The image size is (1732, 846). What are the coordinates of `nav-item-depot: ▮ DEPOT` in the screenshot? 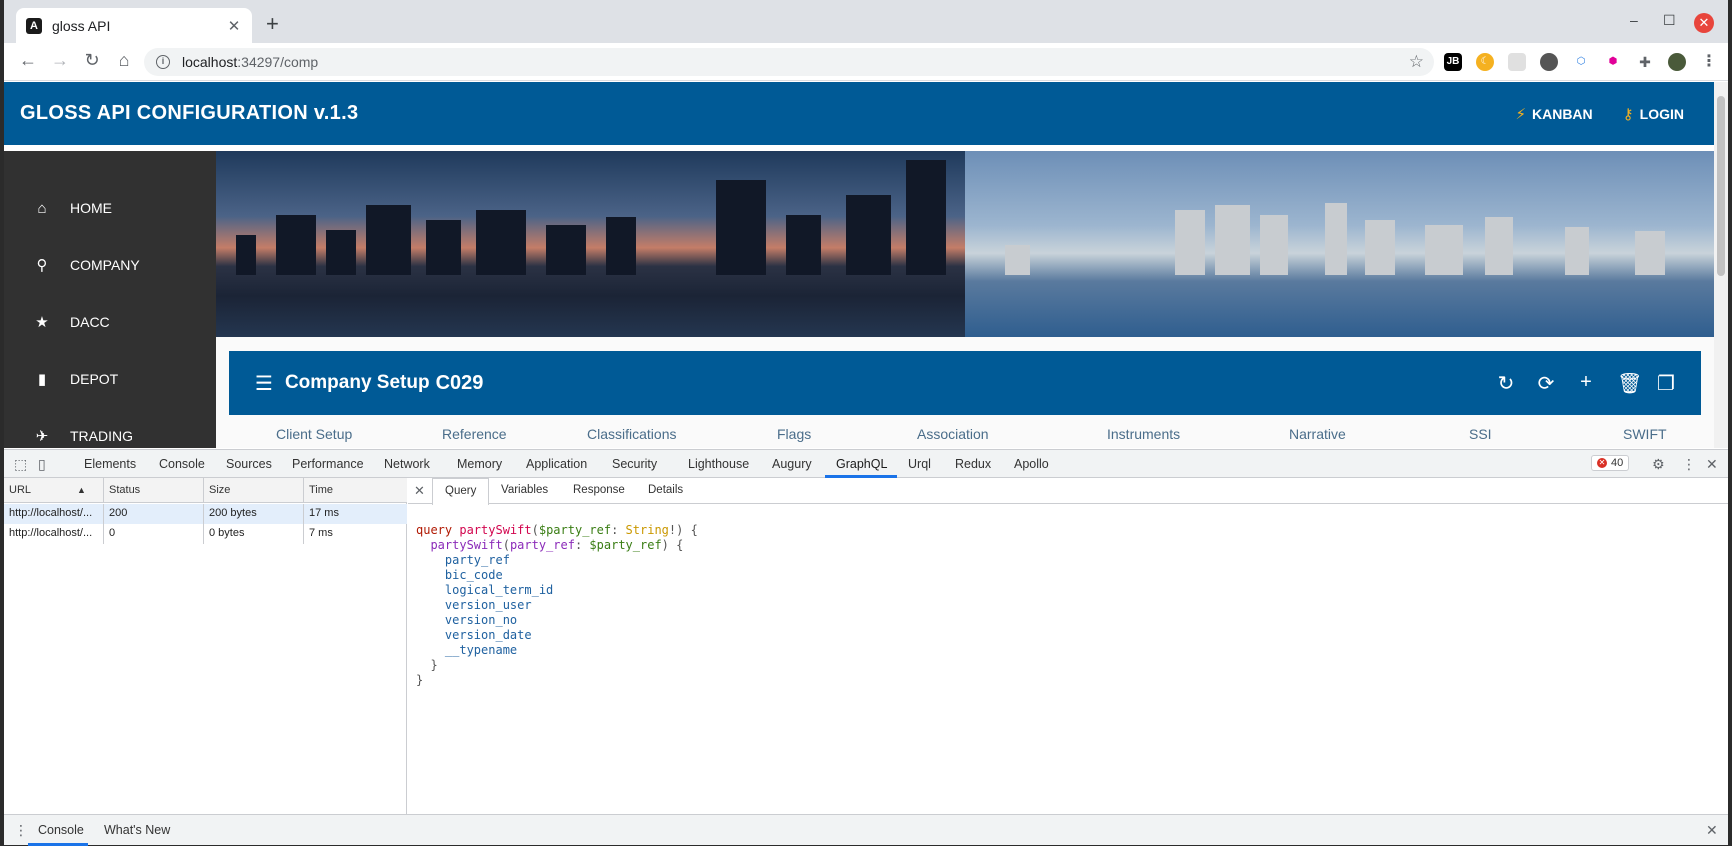 It's located at (110, 379).